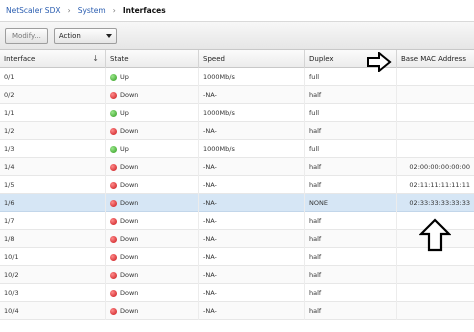 This screenshot has width=474, height=332. What do you see at coordinates (435, 59) in the screenshot?
I see `column-header-base-mac-address: Base MAC Address` at bounding box center [435, 59].